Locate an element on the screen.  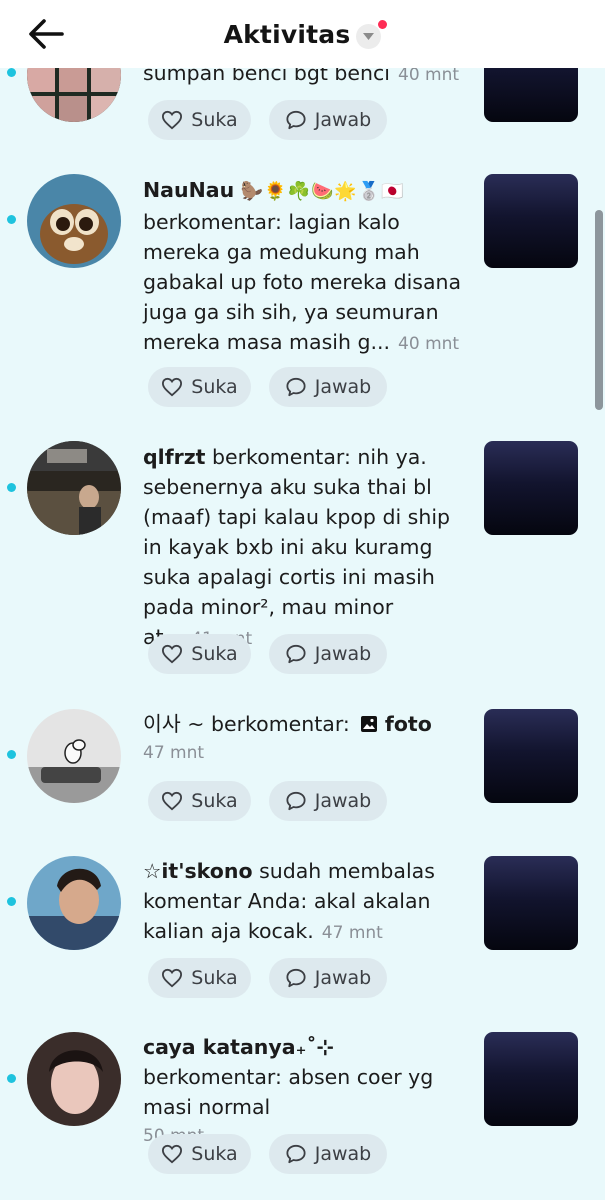
username: ☆it'skono is located at coordinates (198, 871).